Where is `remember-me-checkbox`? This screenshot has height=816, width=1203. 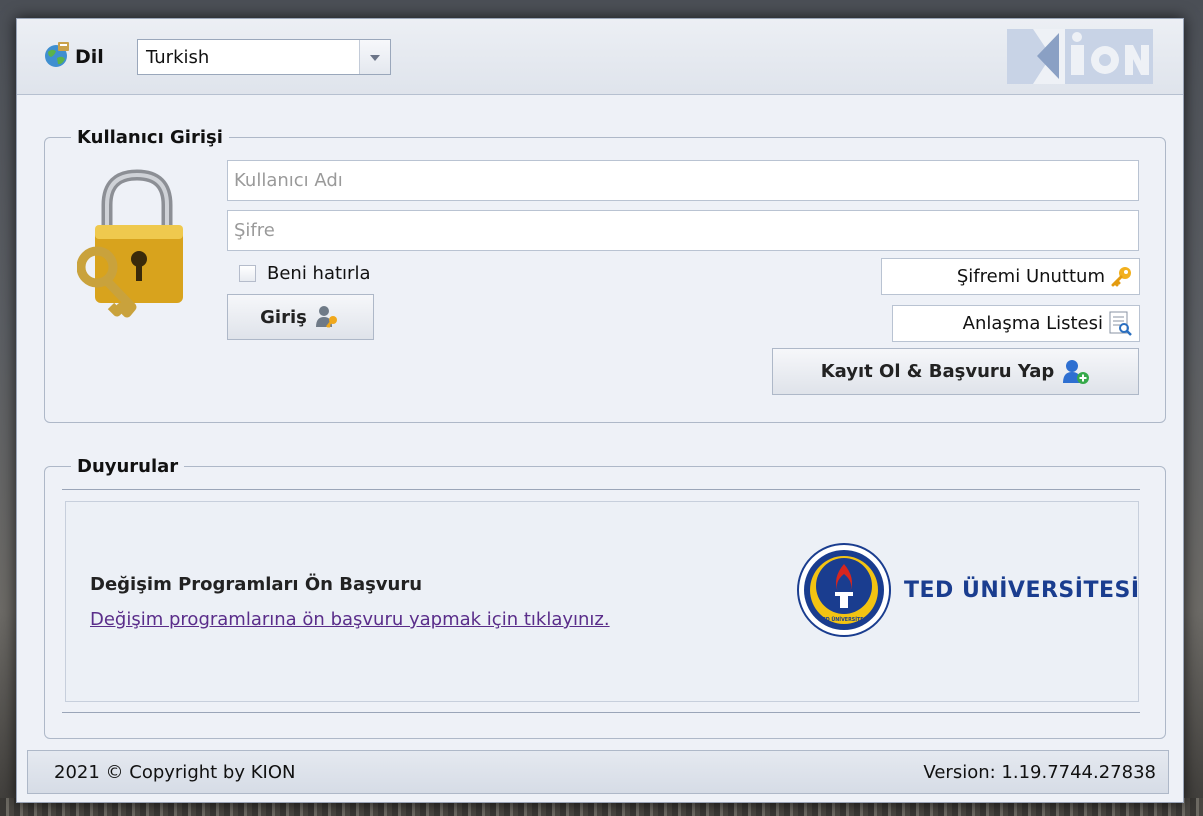
remember-me-checkbox is located at coordinates (247, 273).